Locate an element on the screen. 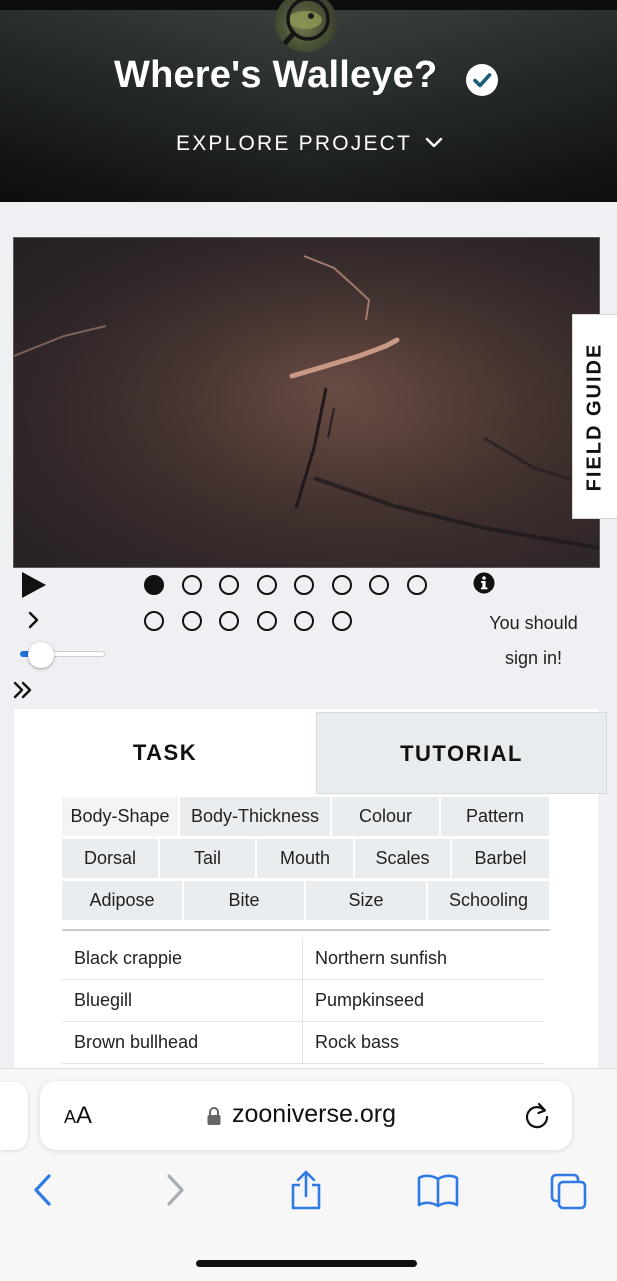 The width and height of the screenshot is (617, 1281). species-row: Brown bullhead Rock bass is located at coordinates (303, 1043).